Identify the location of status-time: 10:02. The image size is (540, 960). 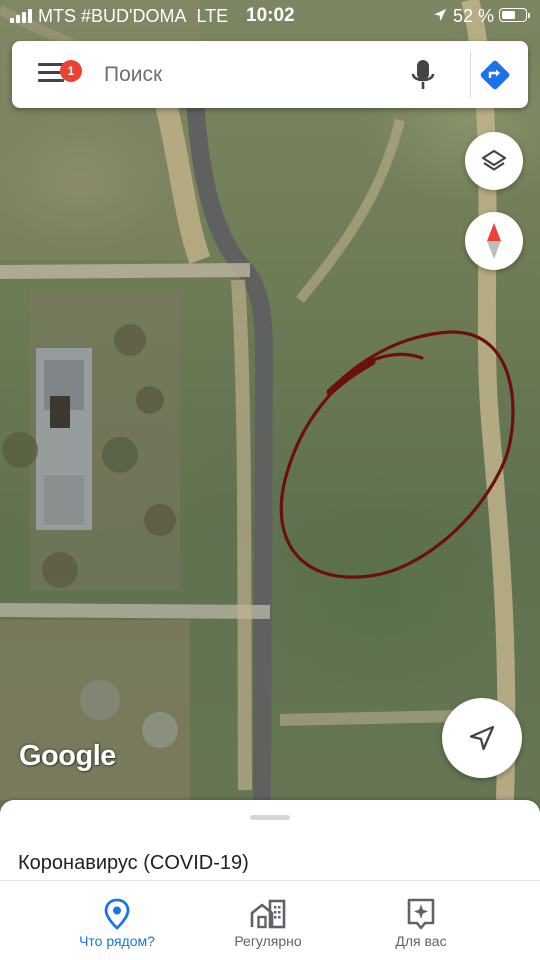
(270, 15).